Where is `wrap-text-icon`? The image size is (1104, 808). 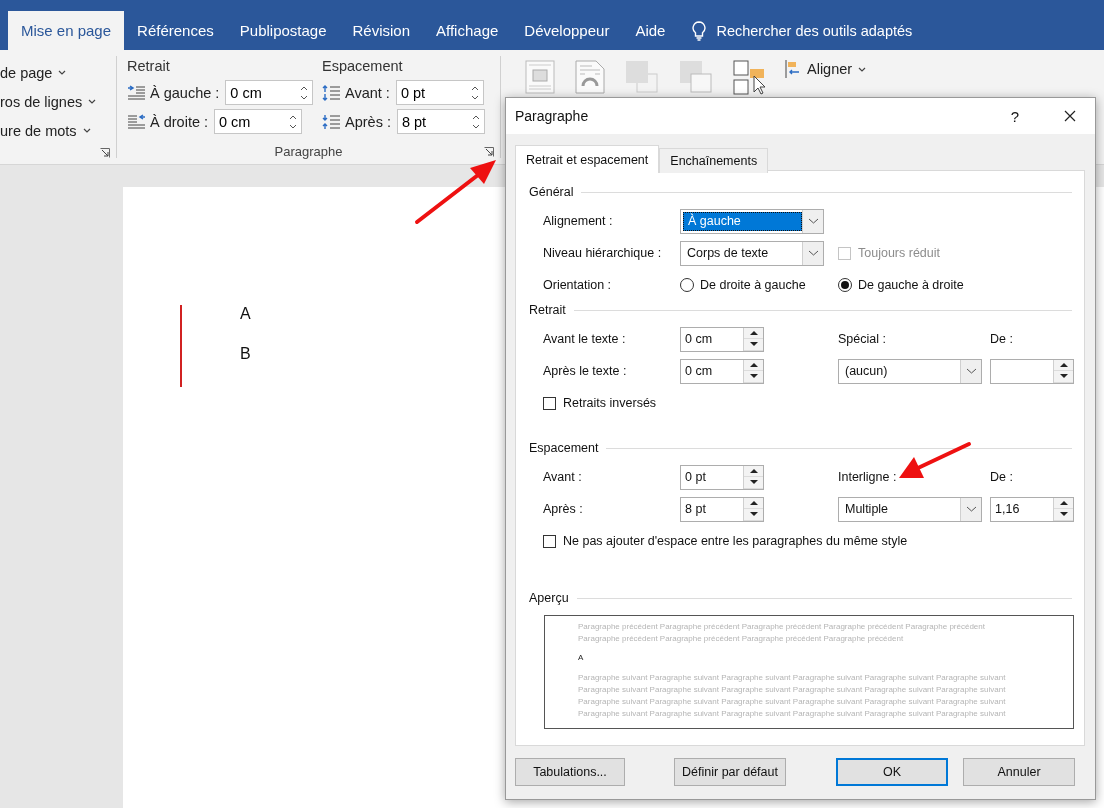
wrap-text-icon is located at coordinates (590, 77).